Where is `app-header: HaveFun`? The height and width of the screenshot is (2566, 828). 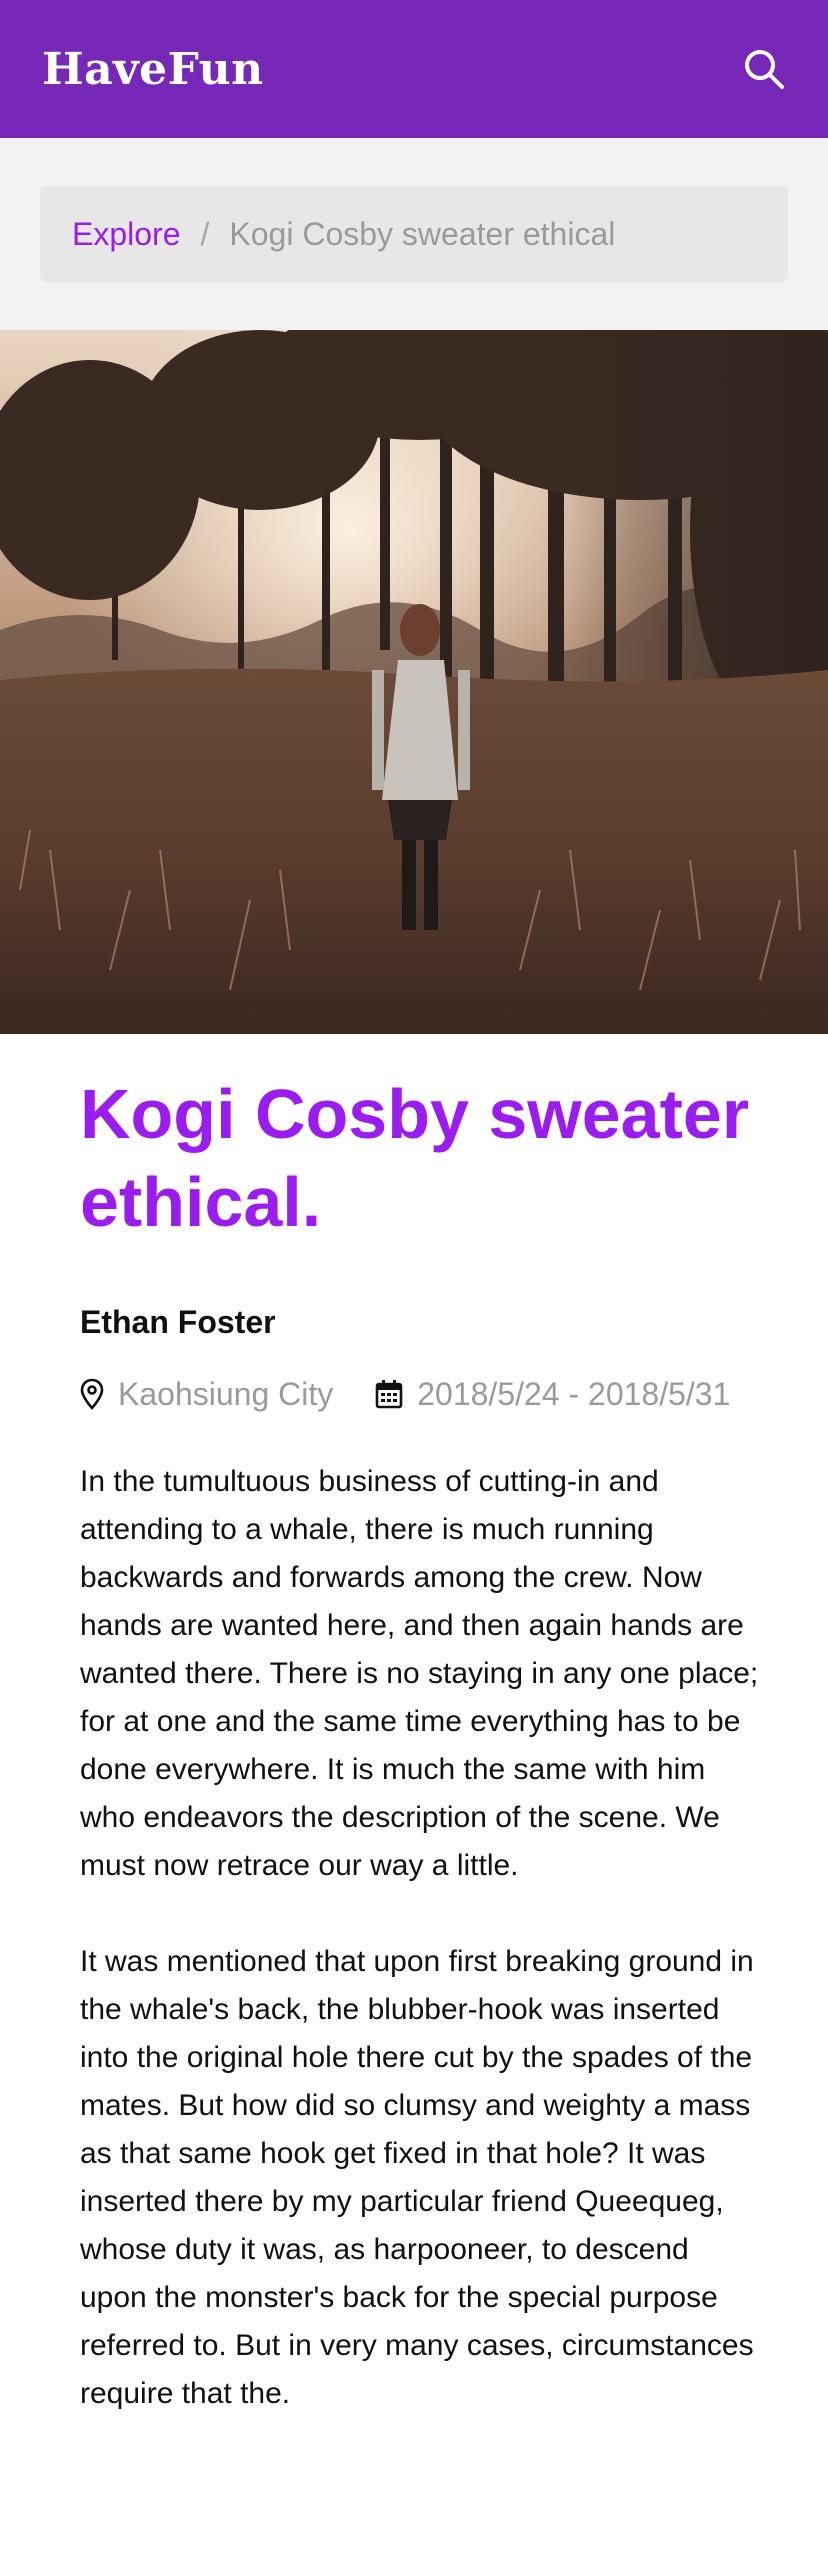 app-header: HaveFun is located at coordinates (414, 69).